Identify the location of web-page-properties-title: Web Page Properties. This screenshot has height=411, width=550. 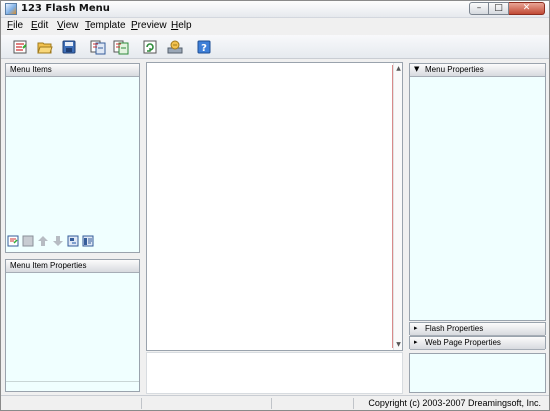
(463, 342).